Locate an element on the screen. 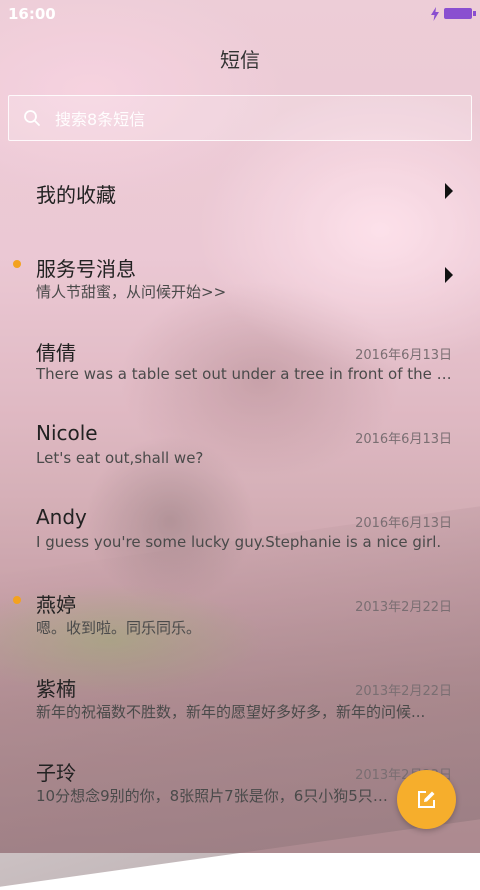 This screenshot has width=480, height=890. message-preview: 嗯。收到啦。同乐同乐。 is located at coordinates (119, 628).